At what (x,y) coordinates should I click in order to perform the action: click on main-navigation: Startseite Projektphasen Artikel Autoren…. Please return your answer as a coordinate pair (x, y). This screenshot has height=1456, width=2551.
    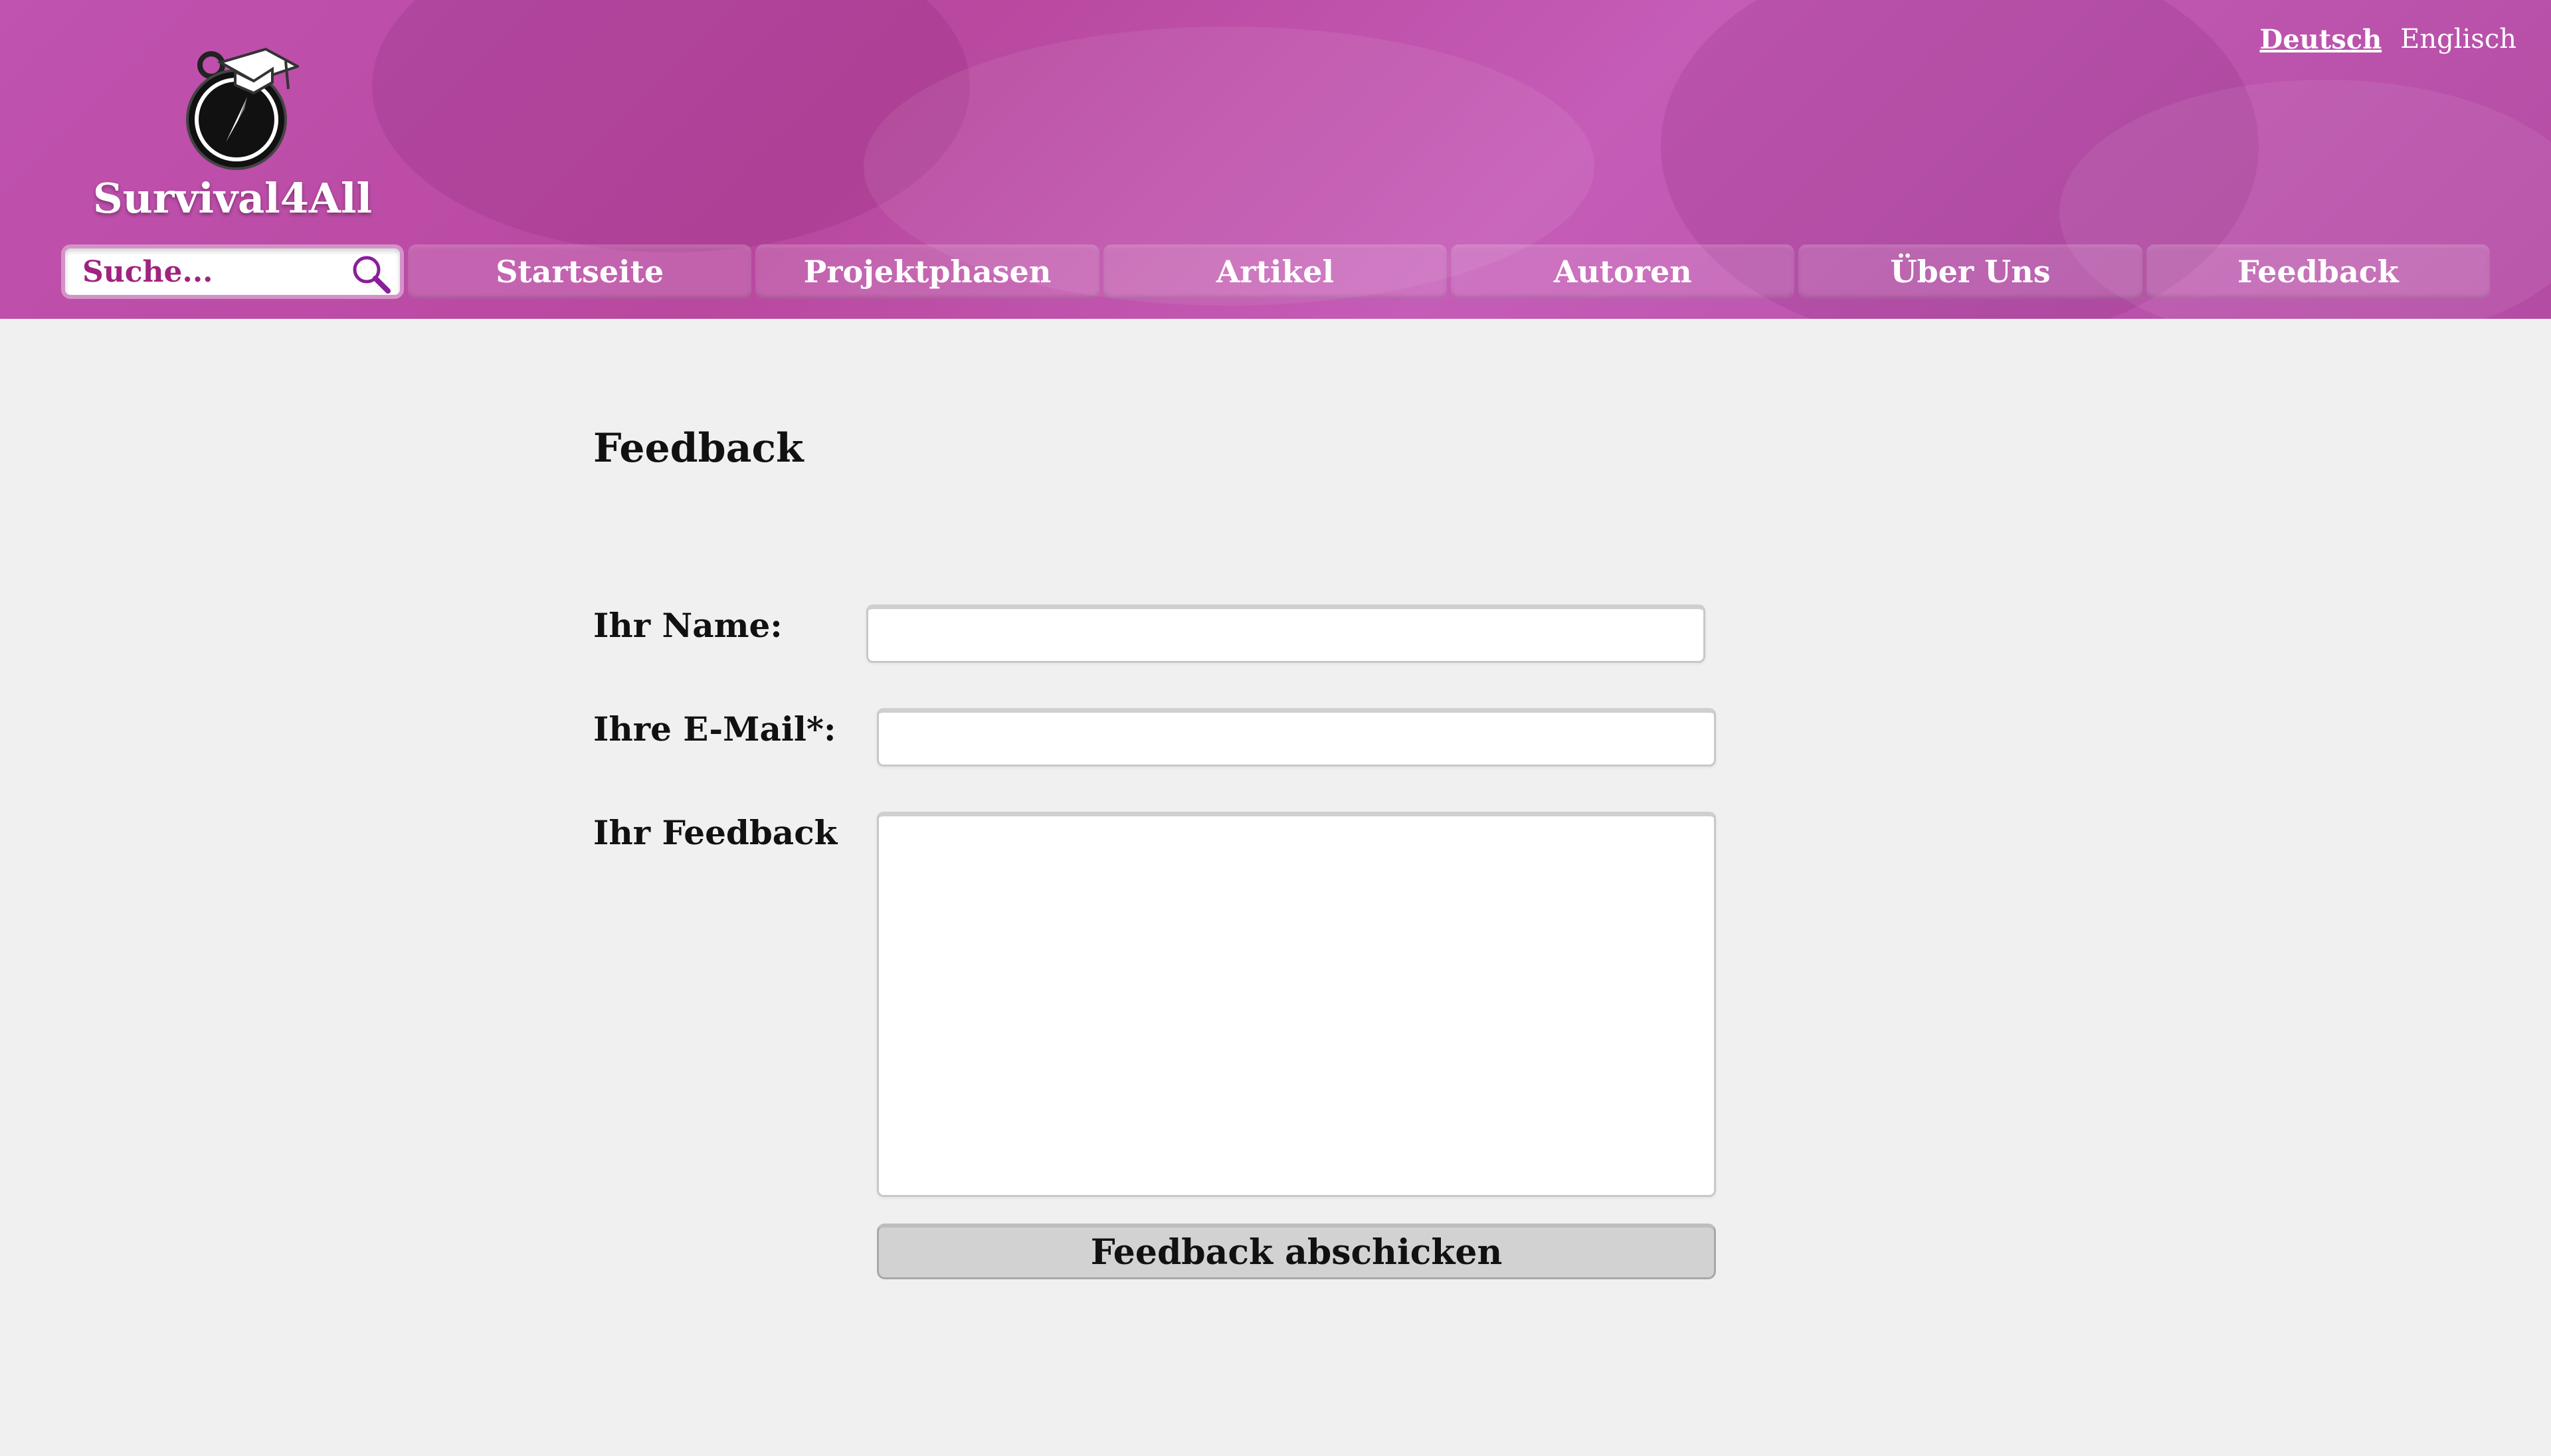
    Looking at the image, I should click on (1275, 271).